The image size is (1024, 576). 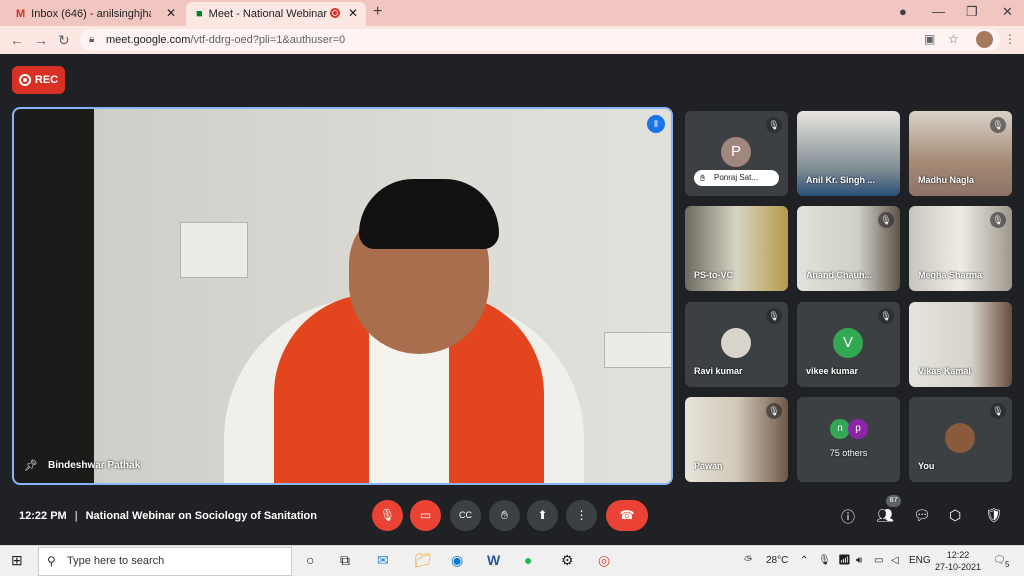 I want to click on speaker-icon: 🔊︎, so click(x=859, y=560).